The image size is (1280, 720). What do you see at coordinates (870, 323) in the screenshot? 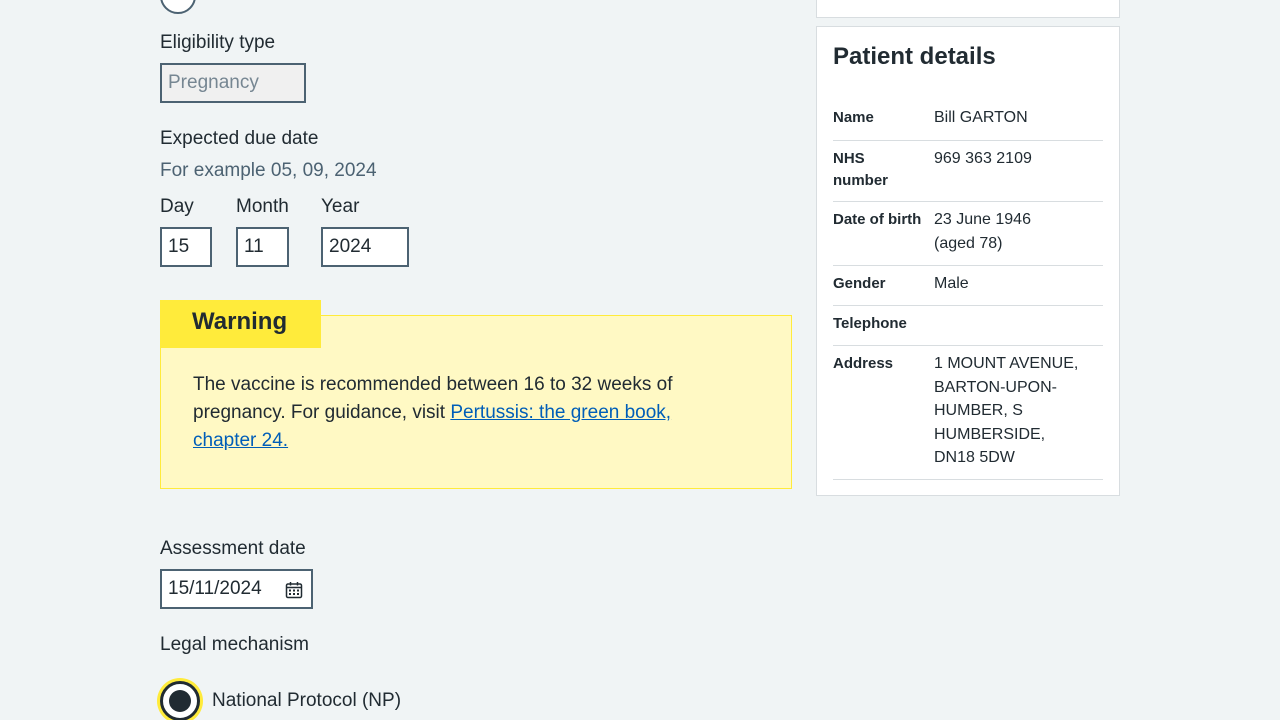
I see `row-key: Telephone` at bounding box center [870, 323].